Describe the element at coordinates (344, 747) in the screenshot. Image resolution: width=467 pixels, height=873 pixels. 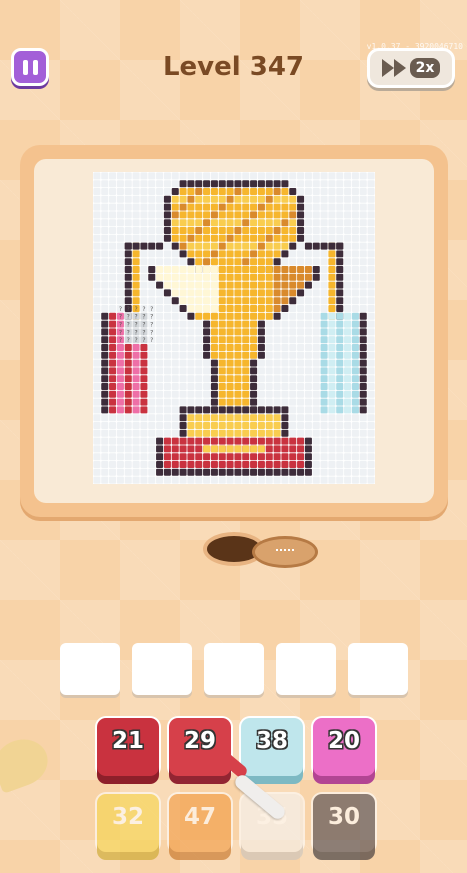
I see `number-tile: 20` at that location.